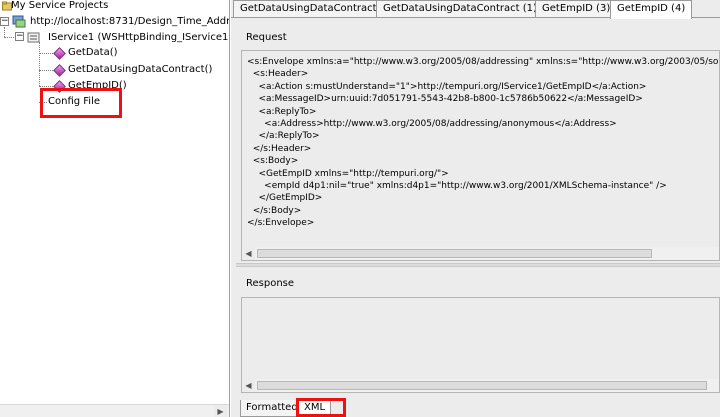 This screenshot has width=720, height=417. I want to click on response-horizontal-scrollbar: ◀, so click(480, 385).